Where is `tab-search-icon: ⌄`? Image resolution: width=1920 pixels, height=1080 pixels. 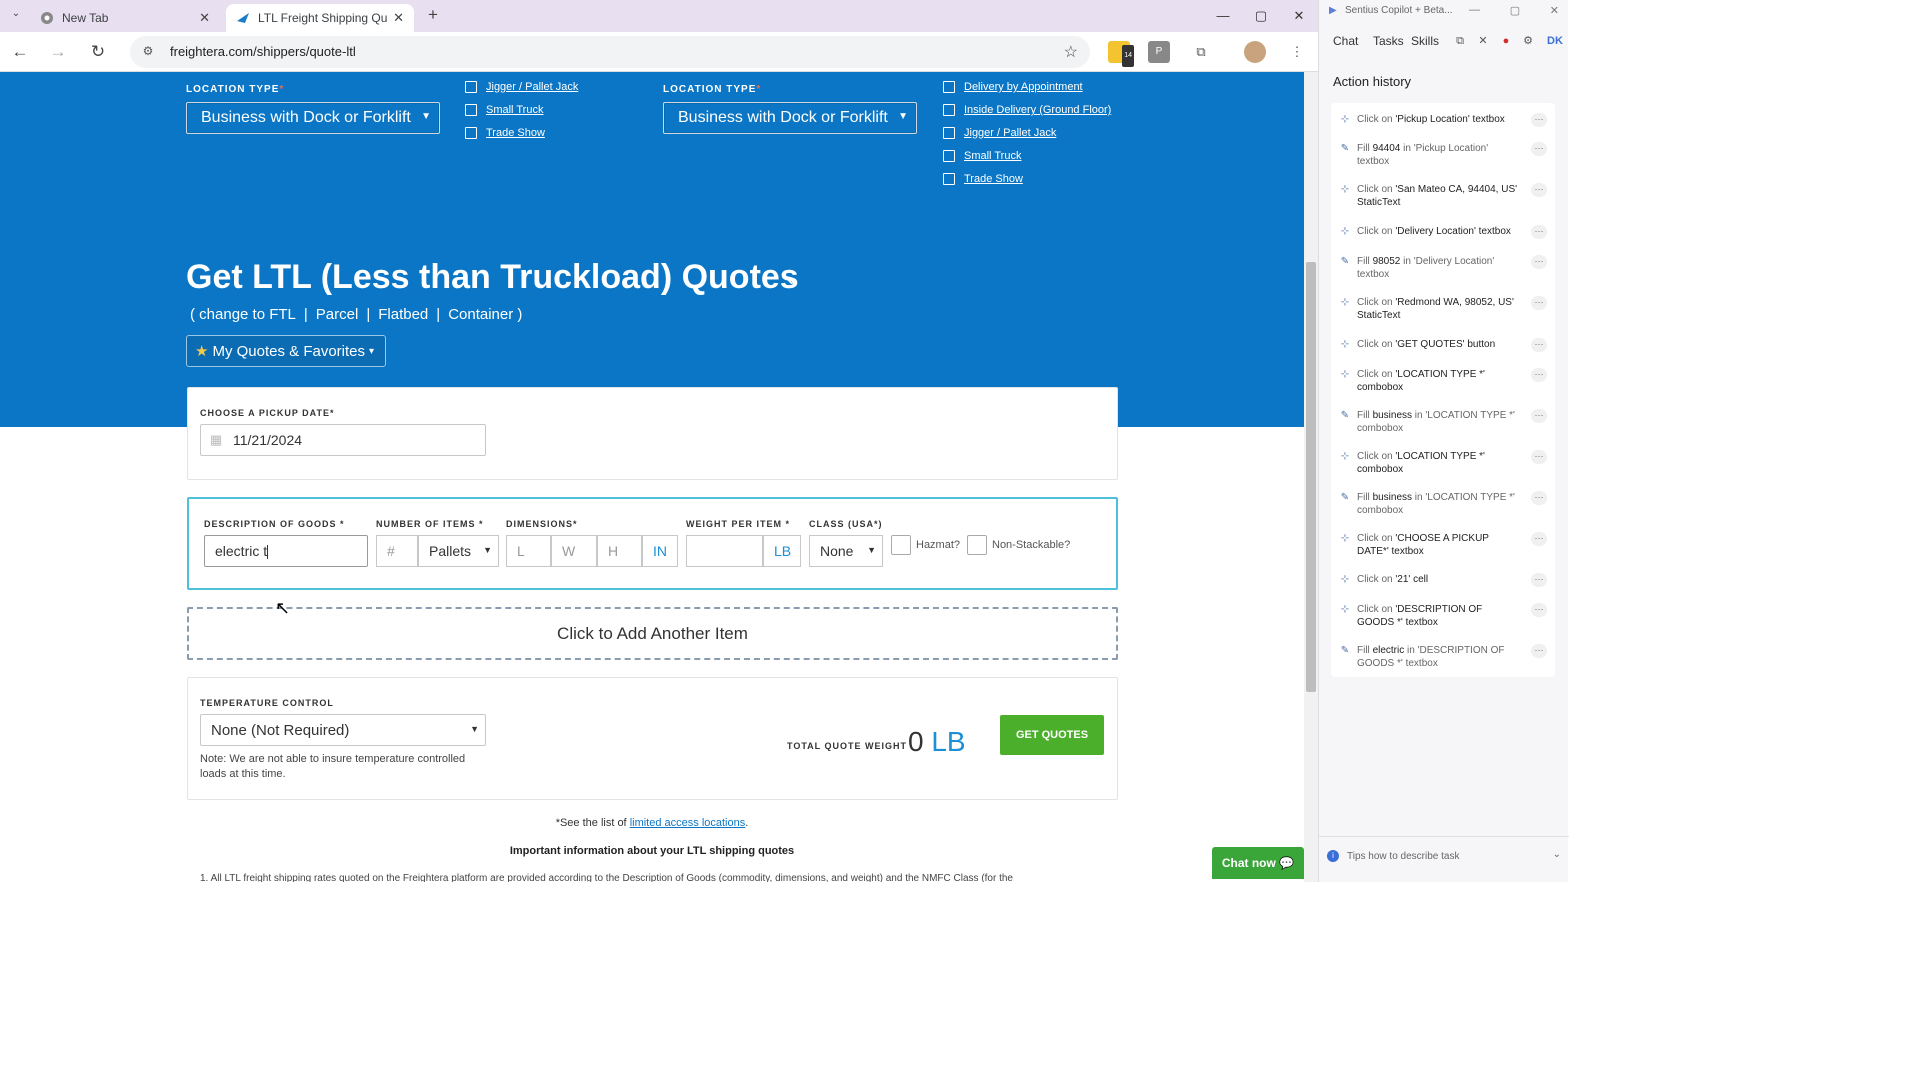 tab-search-icon: ⌄ is located at coordinates (16, 16).